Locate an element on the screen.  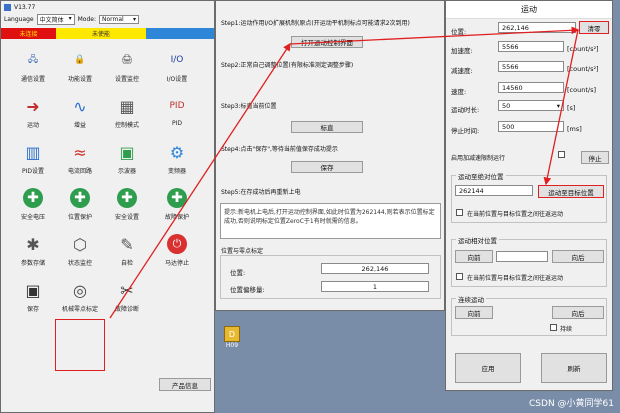
speed-value: 14560 is located at coordinates (512, 87).